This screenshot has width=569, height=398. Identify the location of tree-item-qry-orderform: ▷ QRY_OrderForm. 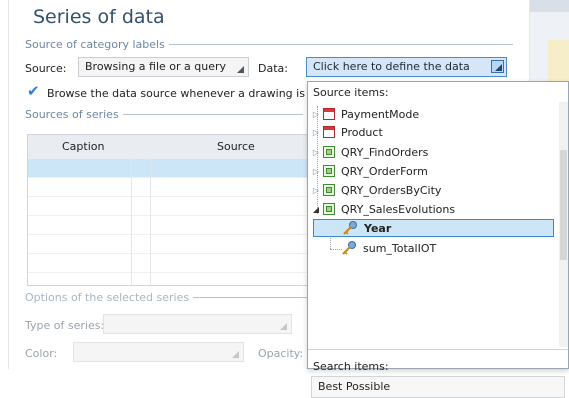
(370, 171).